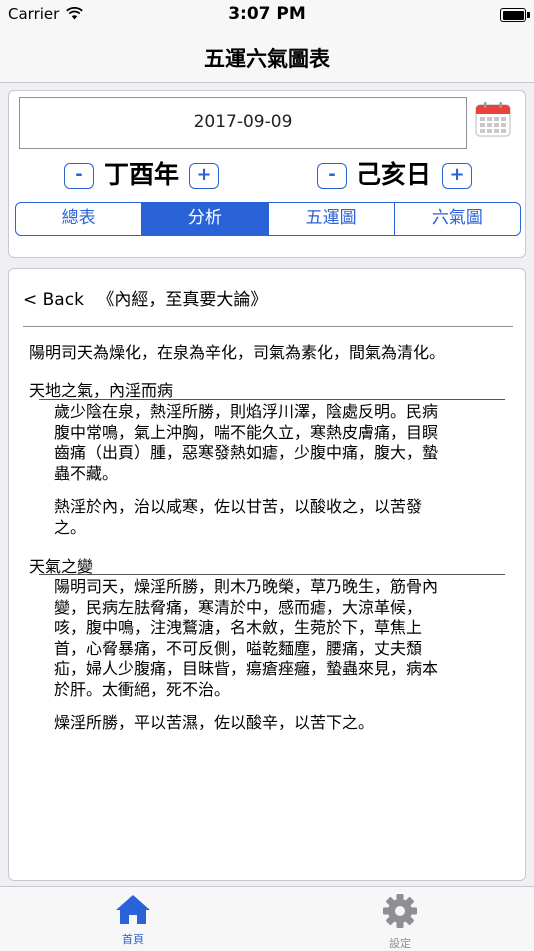  I want to click on paragraph: 燥淫所勝，平以苦濕，佐以酸辛，以苦下之。, so click(283, 723).